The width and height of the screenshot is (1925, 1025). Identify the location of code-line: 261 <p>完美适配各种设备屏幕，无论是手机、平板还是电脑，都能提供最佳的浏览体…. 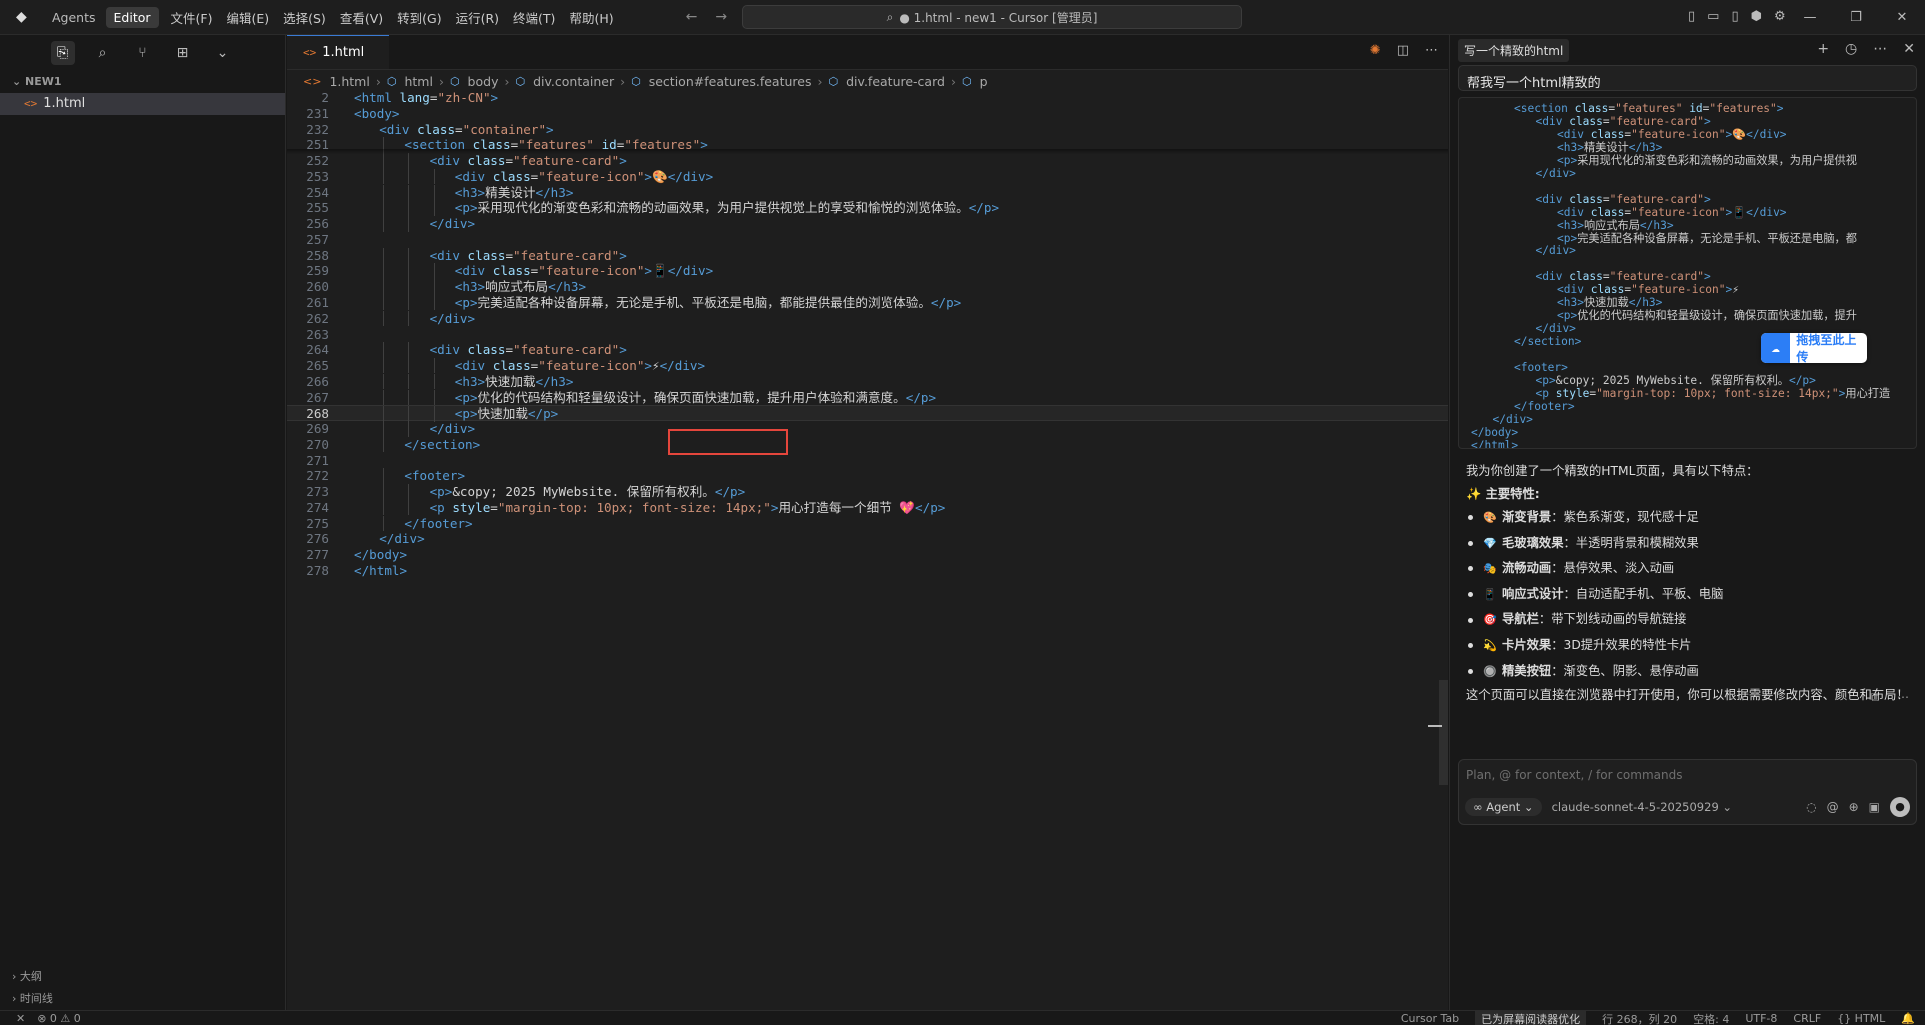
(867, 302).